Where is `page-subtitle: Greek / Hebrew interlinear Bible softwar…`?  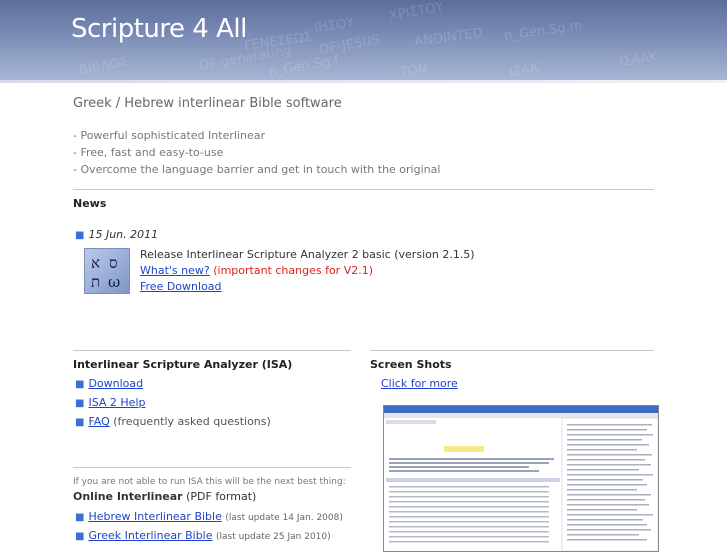 page-subtitle: Greek / Hebrew interlinear Bible softwar… is located at coordinates (207, 103).